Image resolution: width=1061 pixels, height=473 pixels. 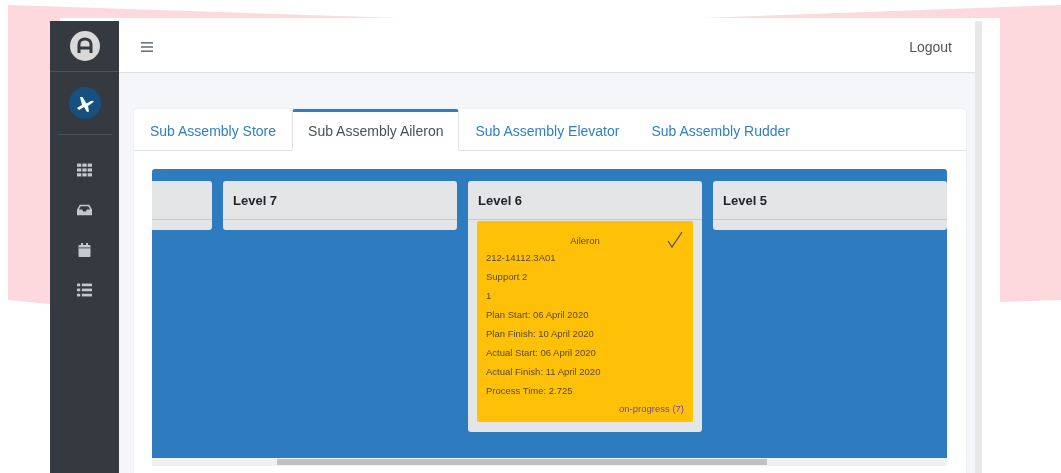 What do you see at coordinates (147, 46) in the screenshot?
I see `menu-icon` at bounding box center [147, 46].